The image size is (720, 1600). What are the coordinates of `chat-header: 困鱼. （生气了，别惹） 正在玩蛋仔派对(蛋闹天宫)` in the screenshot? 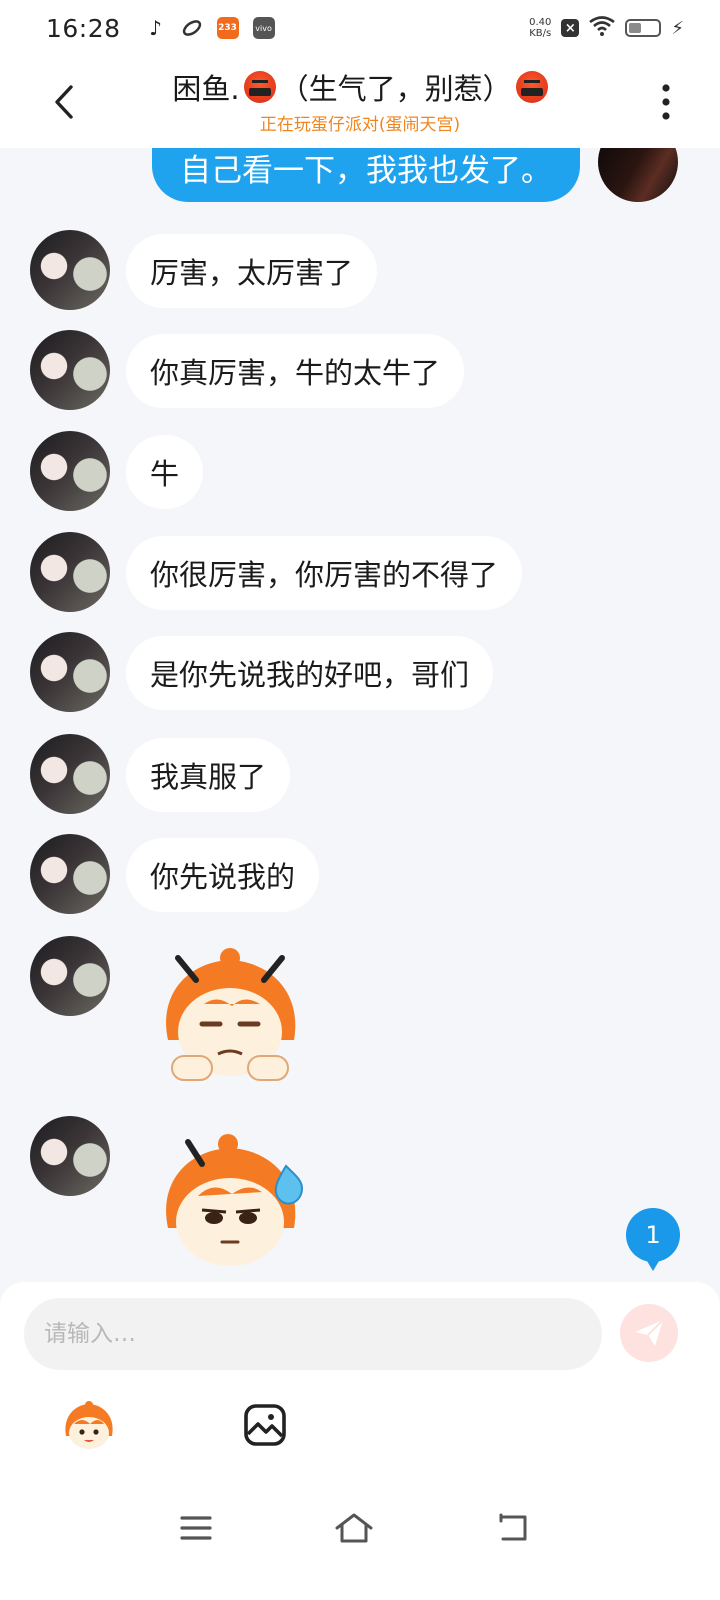 It's located at (360, 102).